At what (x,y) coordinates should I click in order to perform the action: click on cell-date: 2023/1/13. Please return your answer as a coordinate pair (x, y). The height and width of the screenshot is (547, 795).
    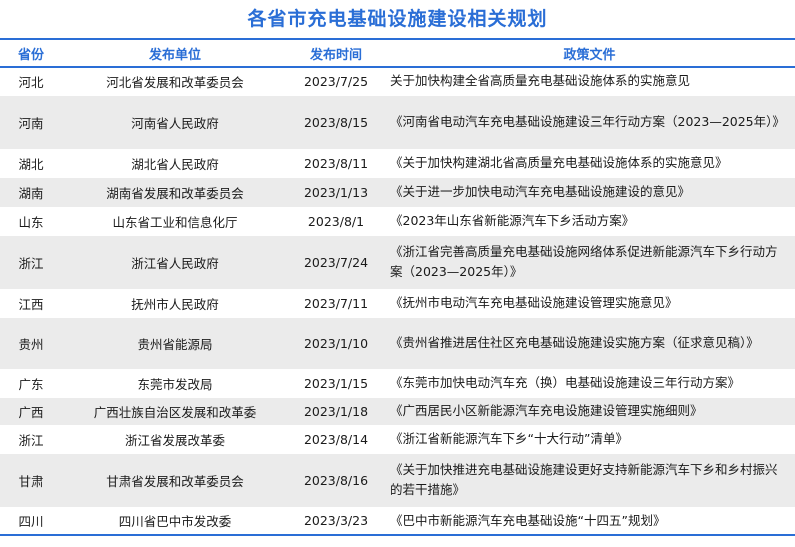
    Looking at the image, I should click on (336, 192).